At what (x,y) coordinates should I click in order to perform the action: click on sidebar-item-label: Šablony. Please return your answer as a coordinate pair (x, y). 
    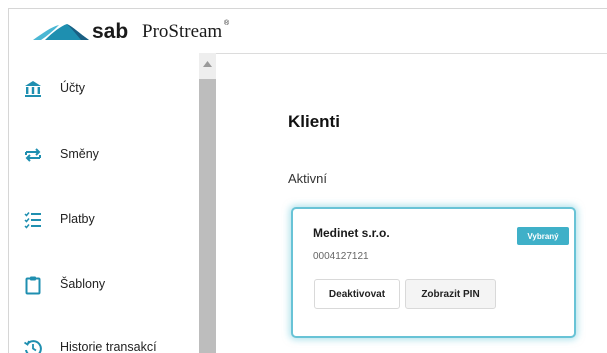
    Looking at the image, I should click on (83, 284).